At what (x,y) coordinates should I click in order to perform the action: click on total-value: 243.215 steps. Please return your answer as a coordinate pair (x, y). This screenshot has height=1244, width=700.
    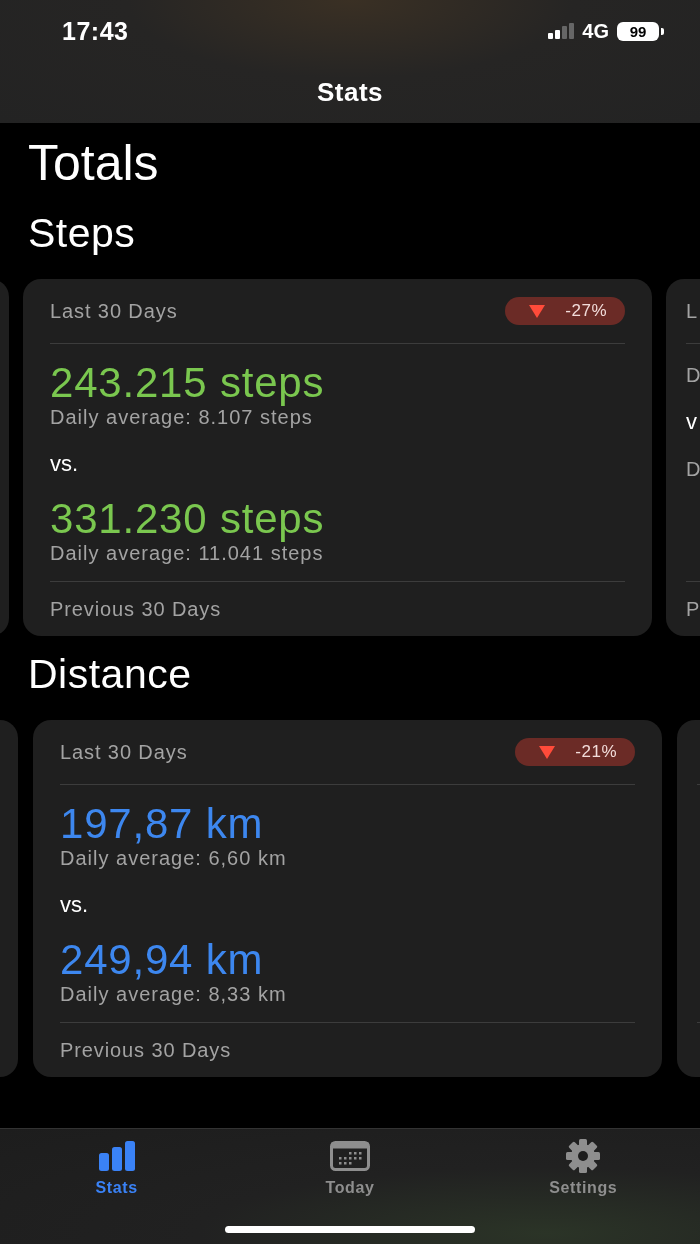
    Looking at the image, I should click on (188, 383).